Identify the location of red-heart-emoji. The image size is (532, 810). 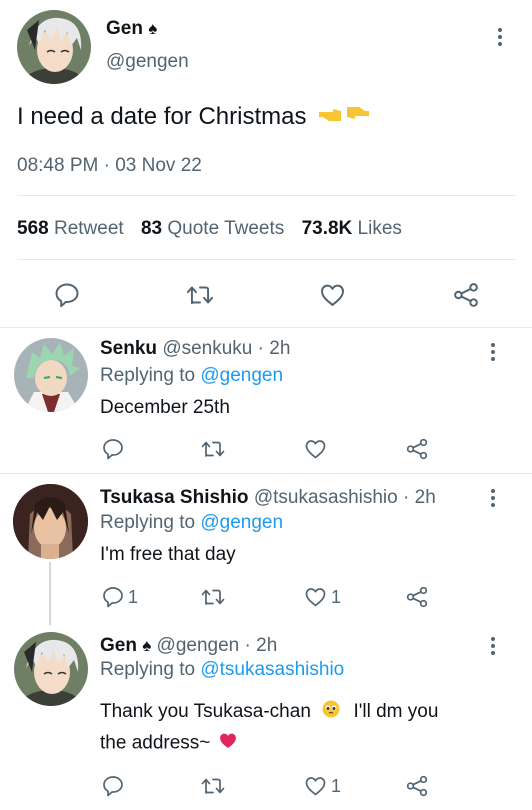
(228, 743).